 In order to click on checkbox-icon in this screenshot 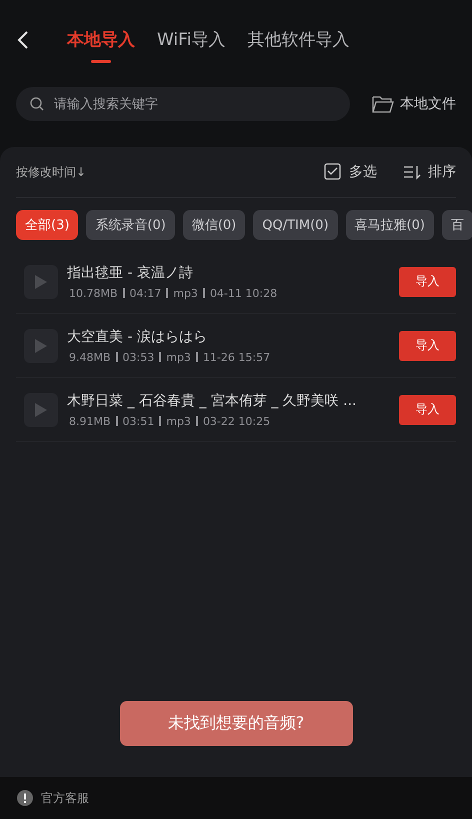, I will do `click(333, 172)`.